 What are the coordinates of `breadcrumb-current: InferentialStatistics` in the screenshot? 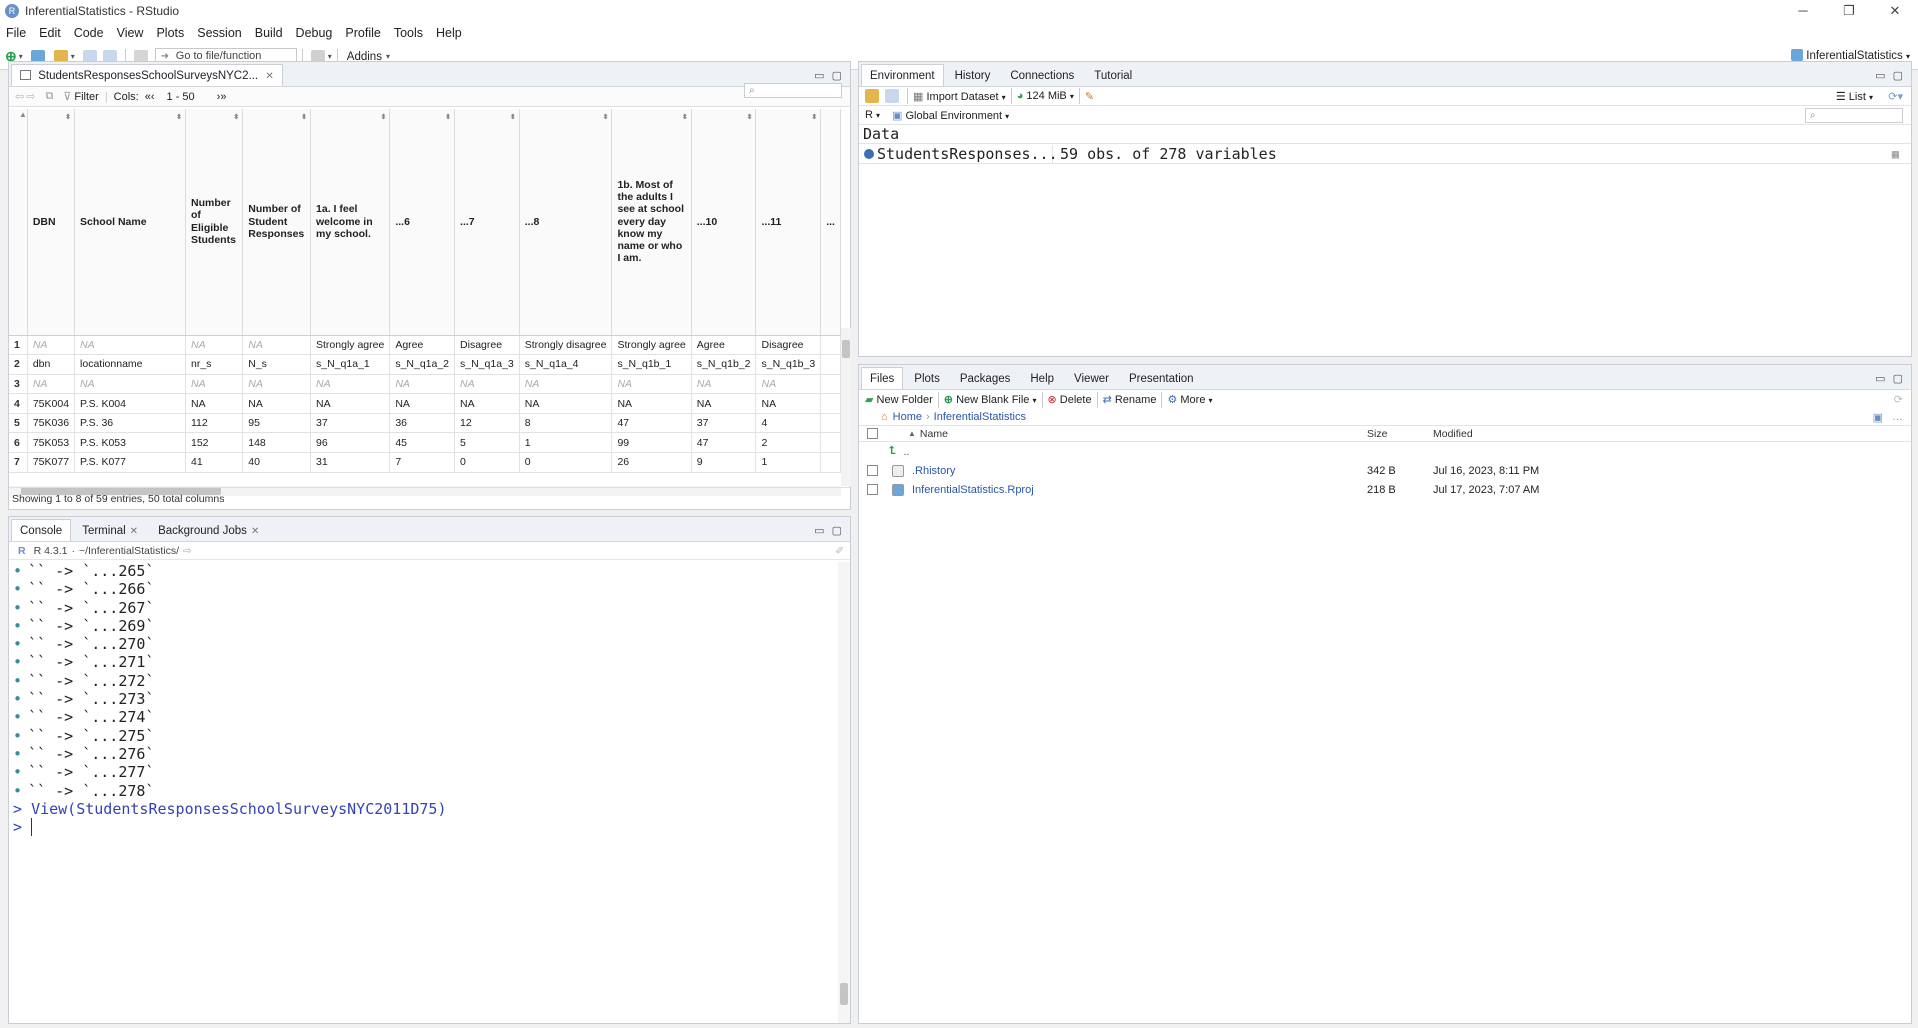 It's located at (980, 417).